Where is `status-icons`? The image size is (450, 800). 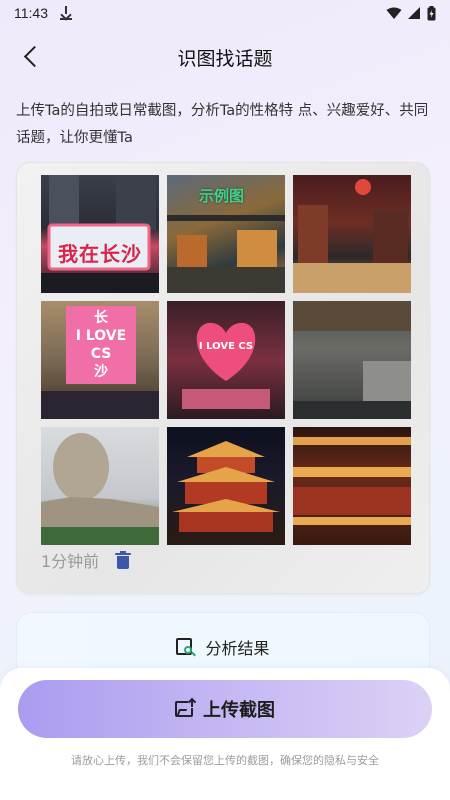
status-icons is located at coordinates (411, 13).